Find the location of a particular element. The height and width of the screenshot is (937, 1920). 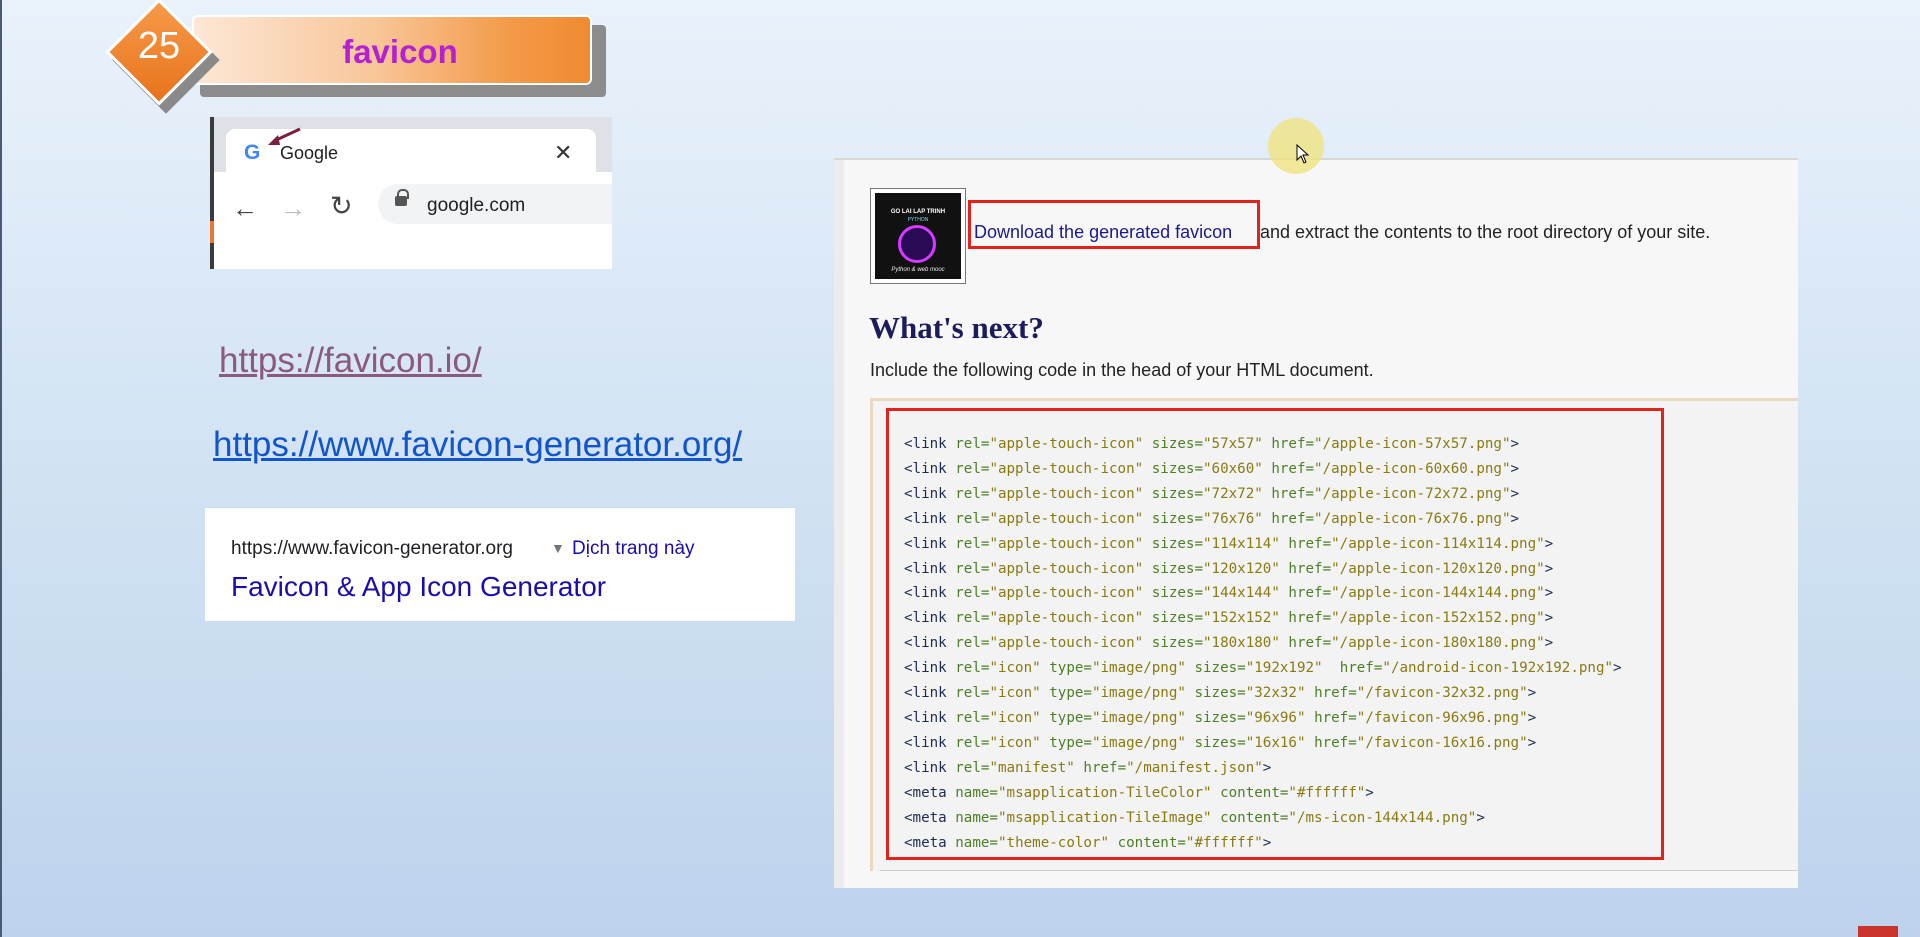

window-edge is located at coordinates (1, 468).